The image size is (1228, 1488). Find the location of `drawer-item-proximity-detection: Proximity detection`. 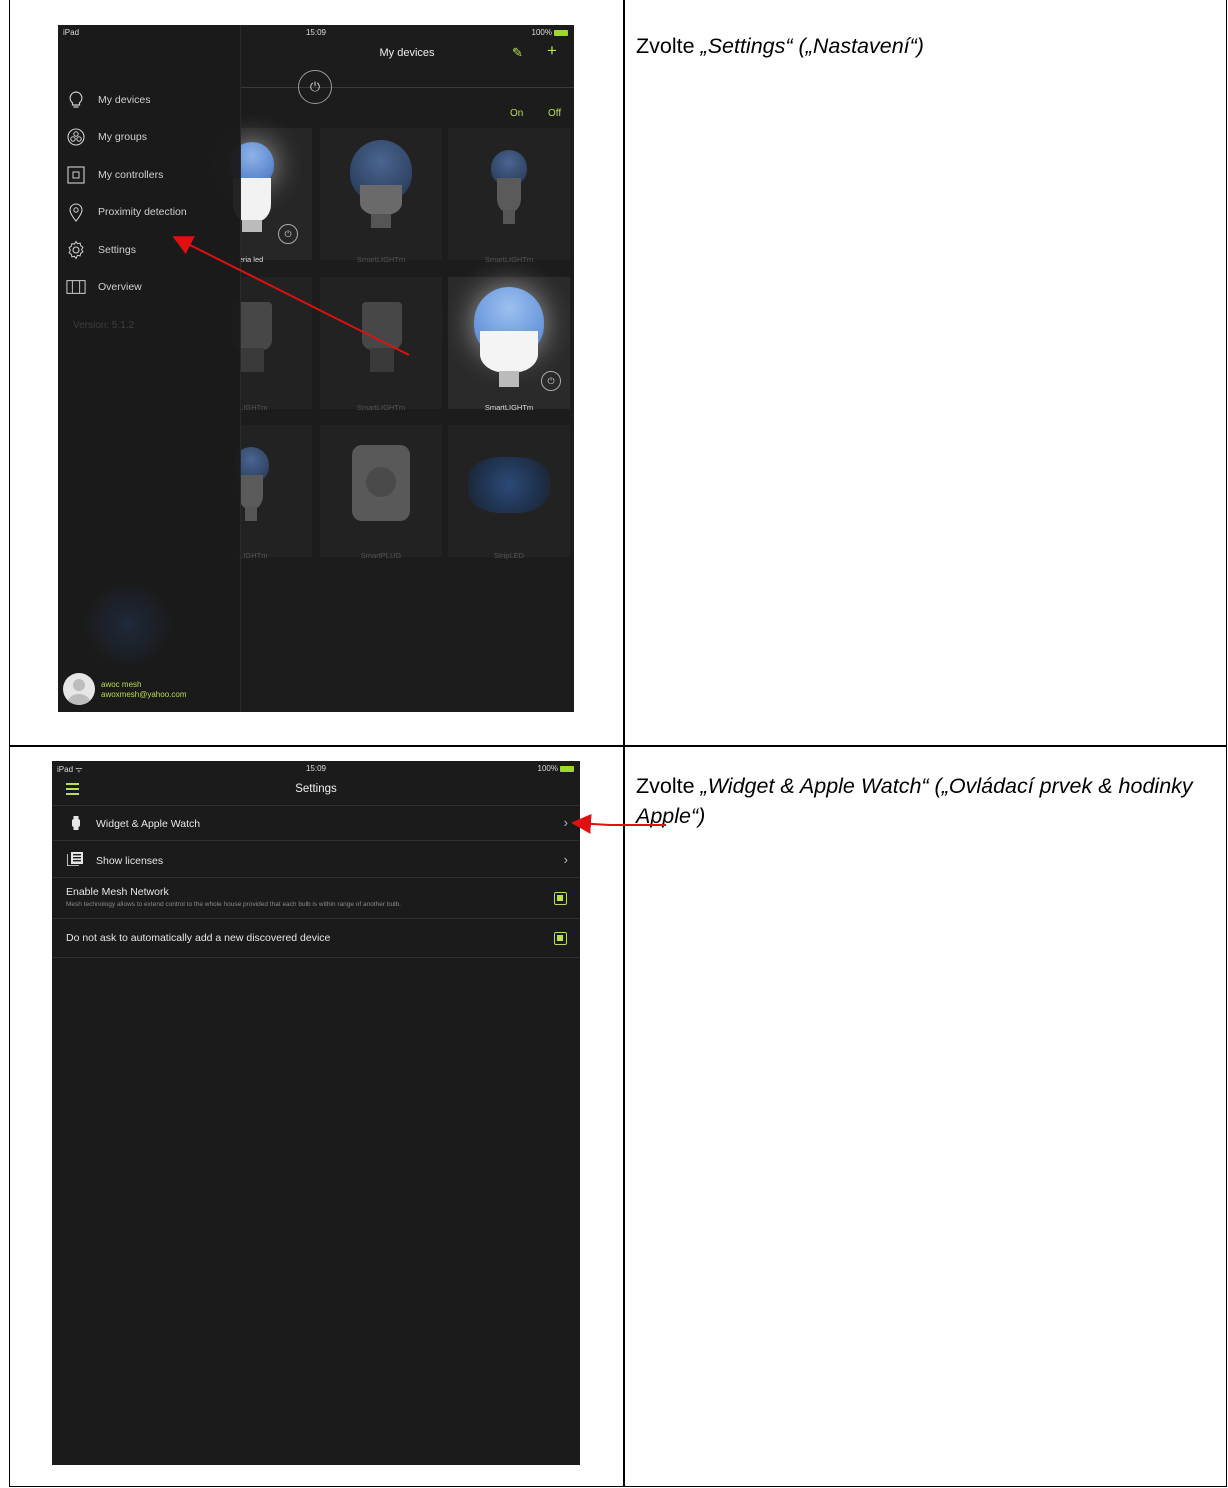

drawer-item-proximity-detection: Proximity detection is located at coordinates (151, 212).